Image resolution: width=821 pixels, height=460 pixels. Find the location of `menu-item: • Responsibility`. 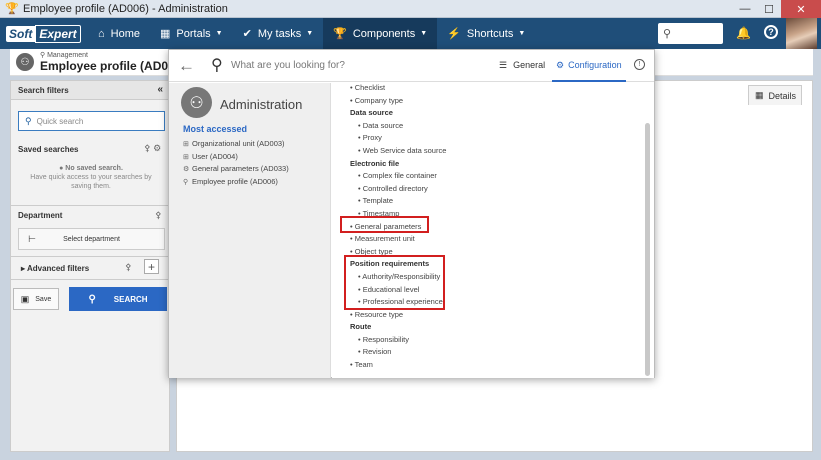

menu-item: • Responsibility is located at coordinates (398, 340).